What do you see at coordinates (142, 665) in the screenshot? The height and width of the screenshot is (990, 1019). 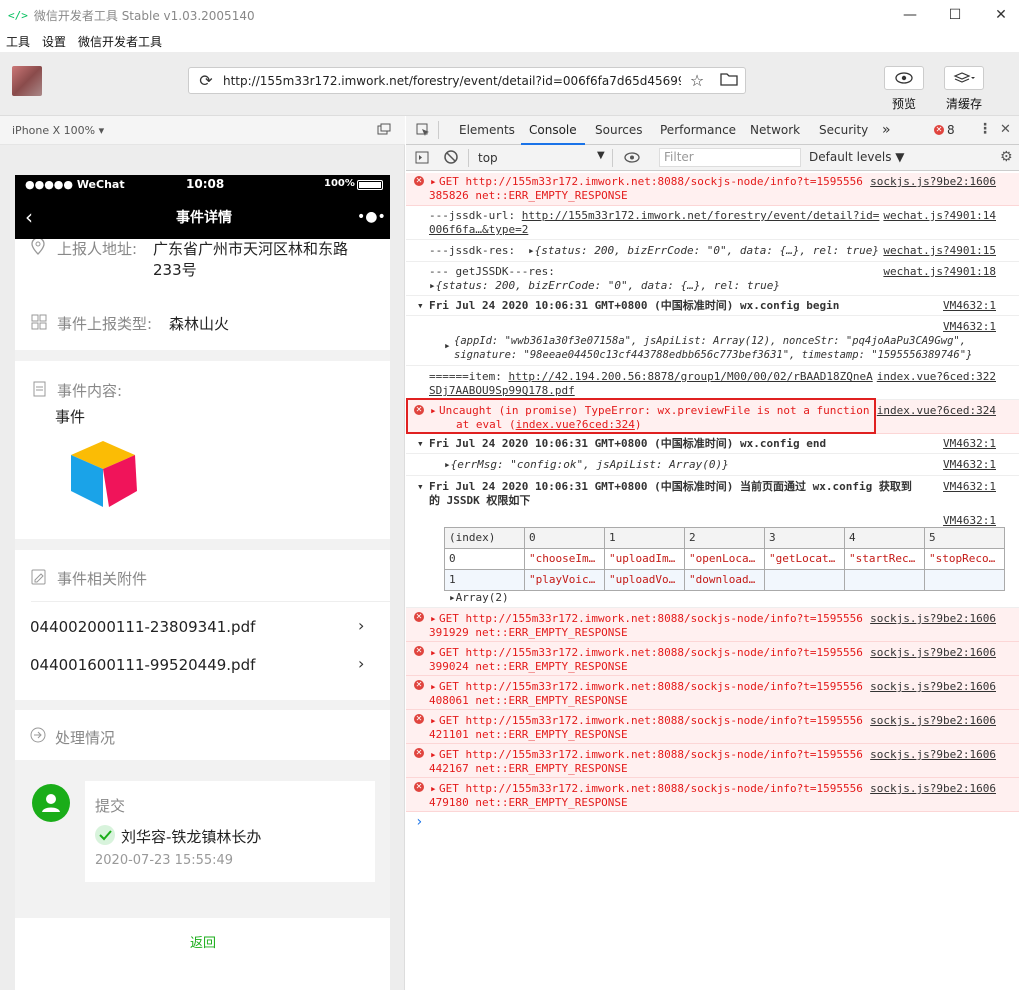 I see `file-link-2: 044001600111-99520449.pdf` at bounding box center [142, 665].